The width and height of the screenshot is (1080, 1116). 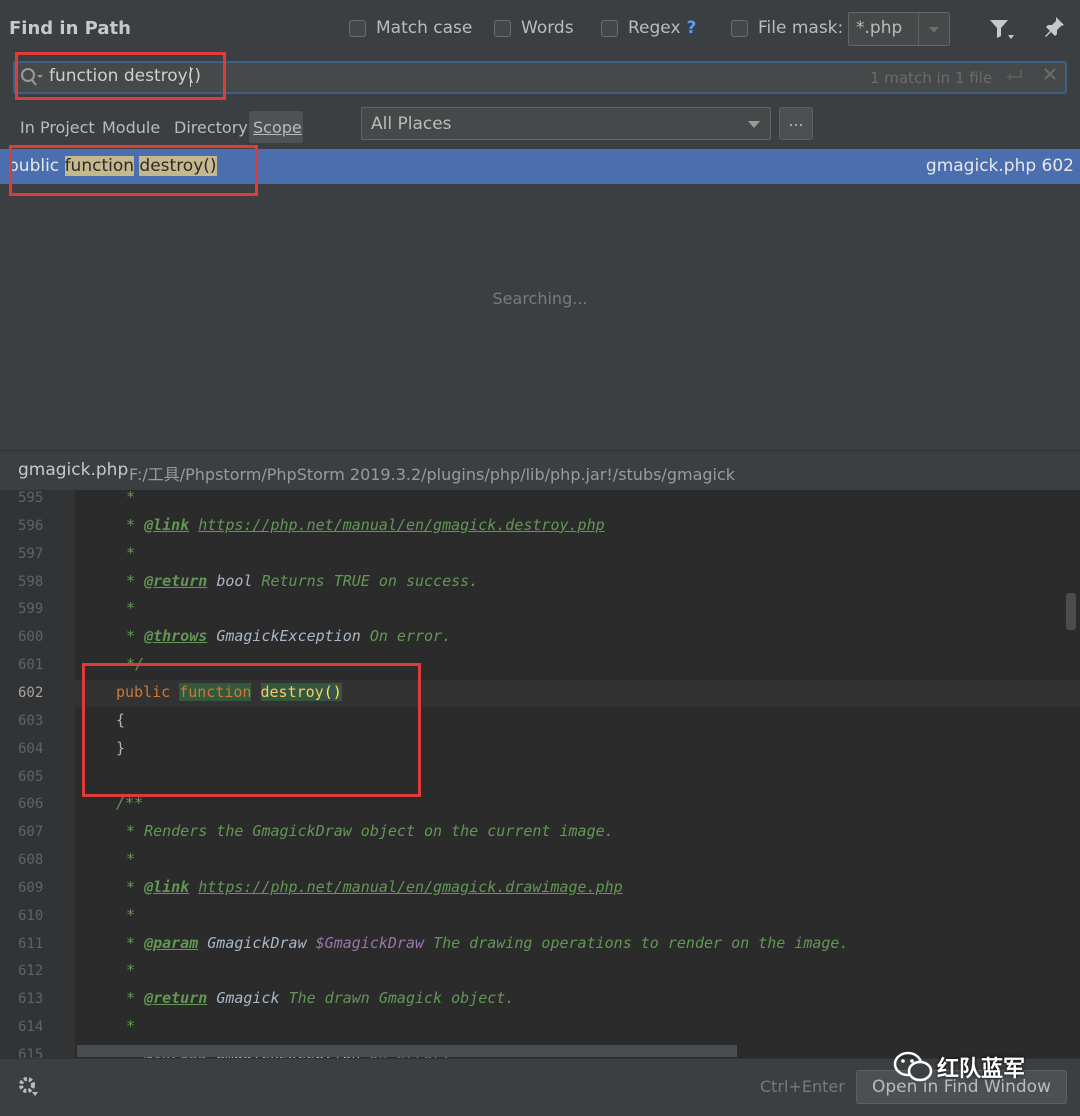 I want to click on regex-checkbox, so click(x=609, y=28).